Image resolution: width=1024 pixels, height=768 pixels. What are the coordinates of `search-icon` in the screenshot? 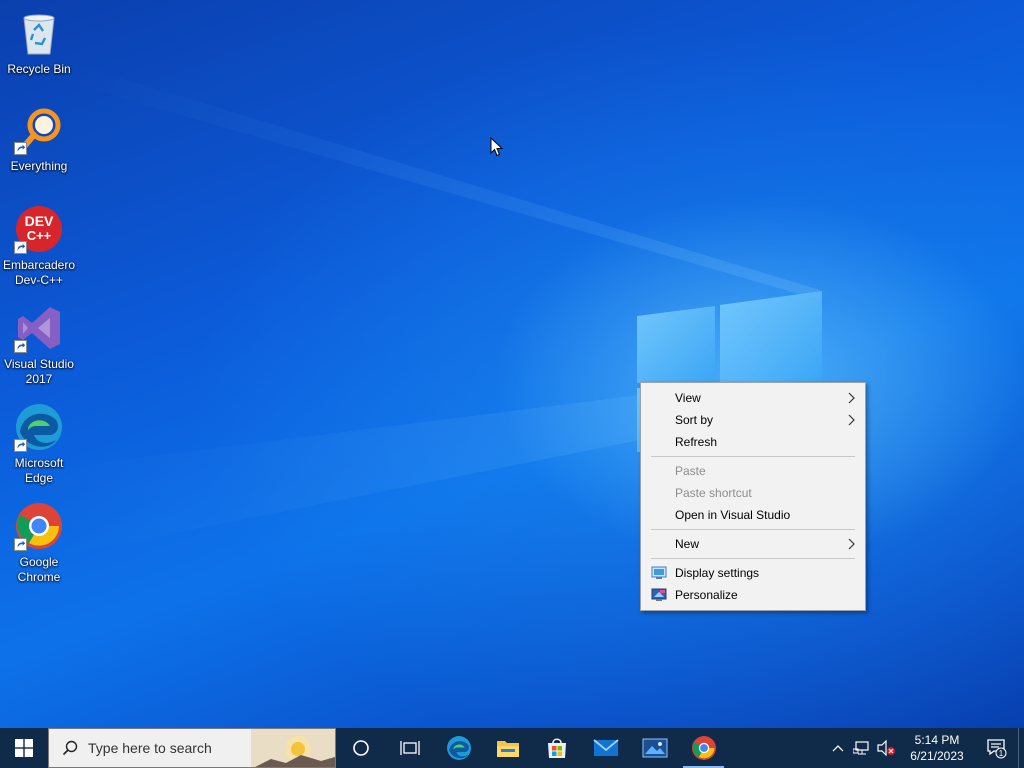 It's located at (70, 748).